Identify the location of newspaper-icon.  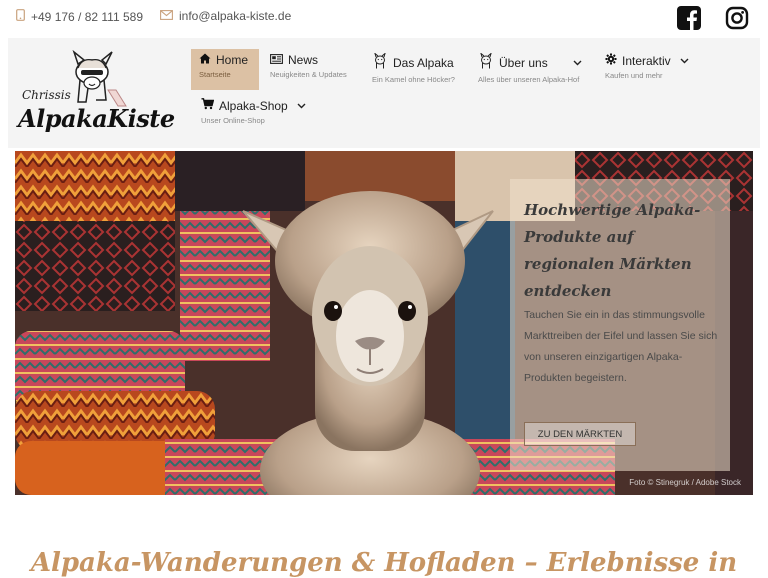
(276, 60).